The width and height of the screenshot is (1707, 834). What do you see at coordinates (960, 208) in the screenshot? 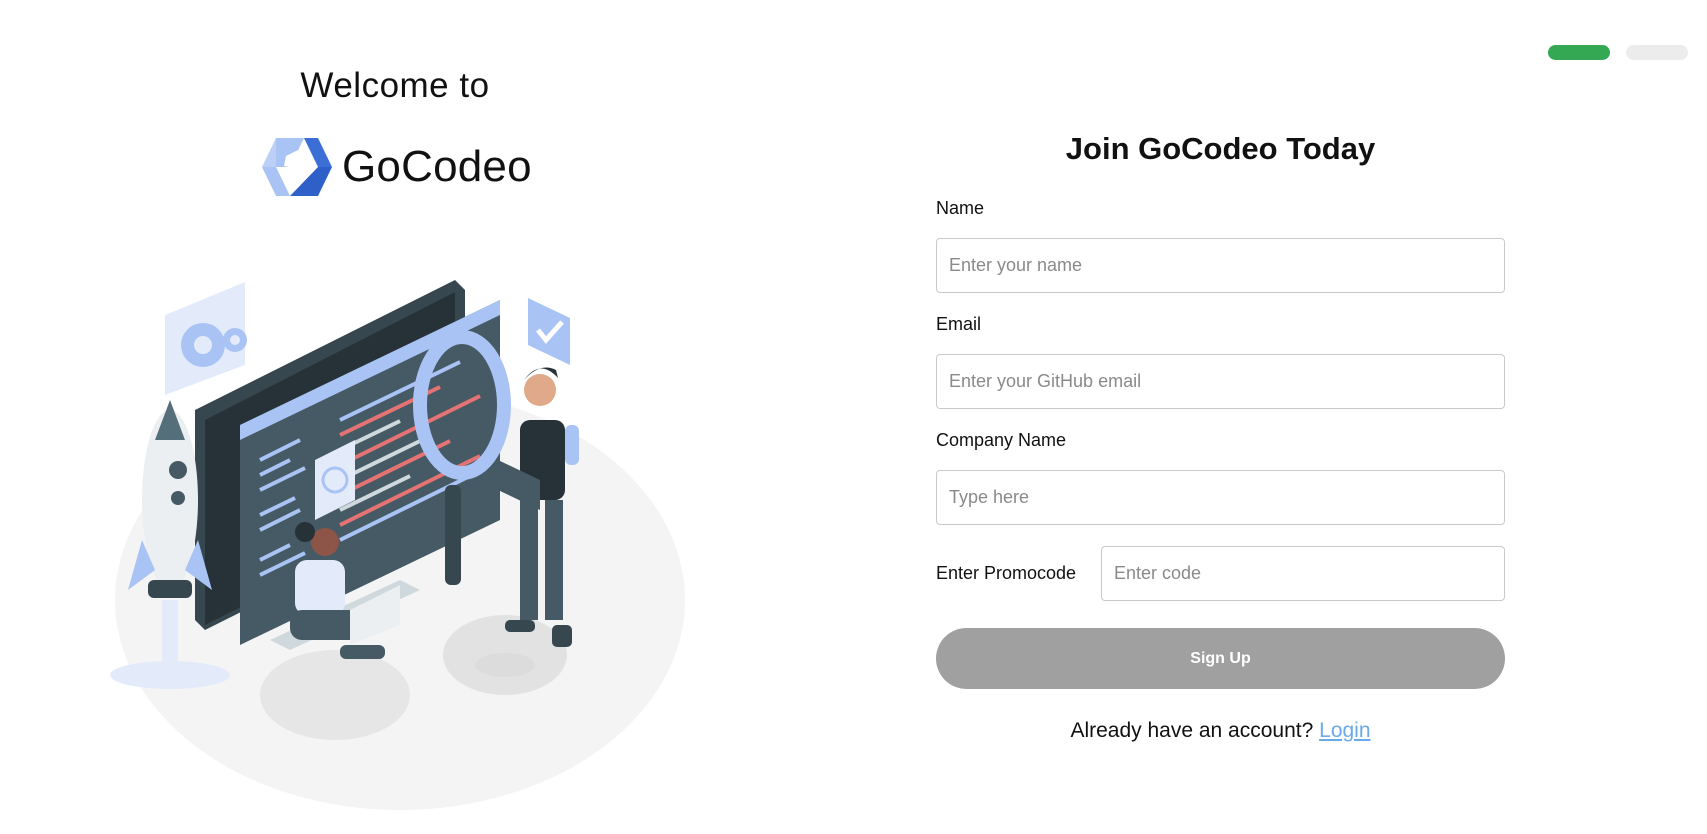
I see `name-label: Name` at bounding box center [960, 208].